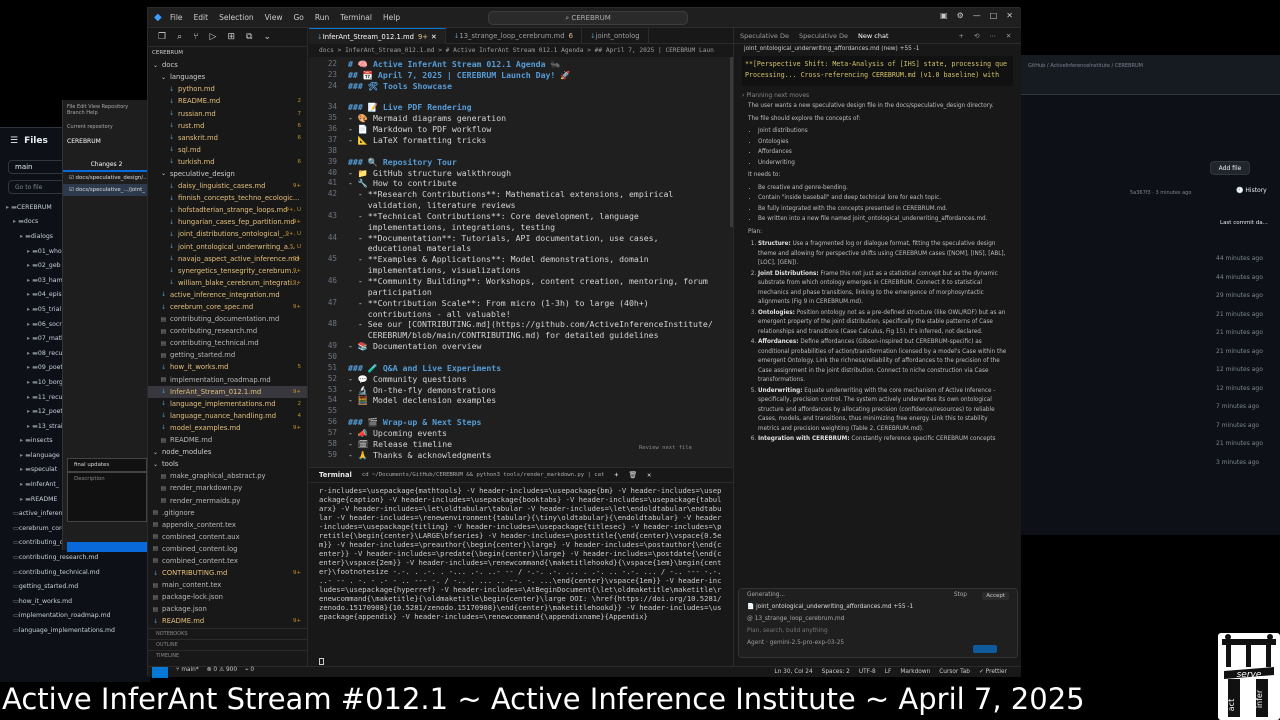 This screenshot has width=1280, height=720. What do you see at coordinates (588, 18) in the screenshot?
I see `command-center-search: ⌕ CEREBRUM` at bounding box center [588, 18].